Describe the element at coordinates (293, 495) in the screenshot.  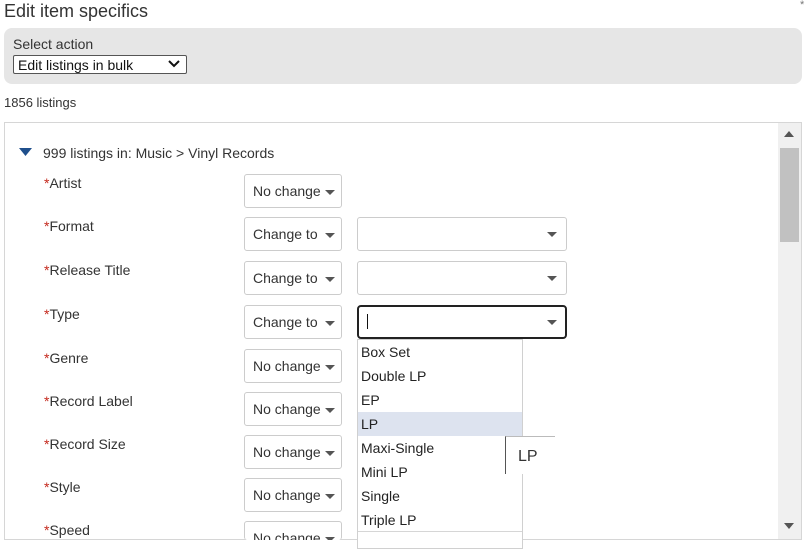
I see `style-action-select: No change` at that location.